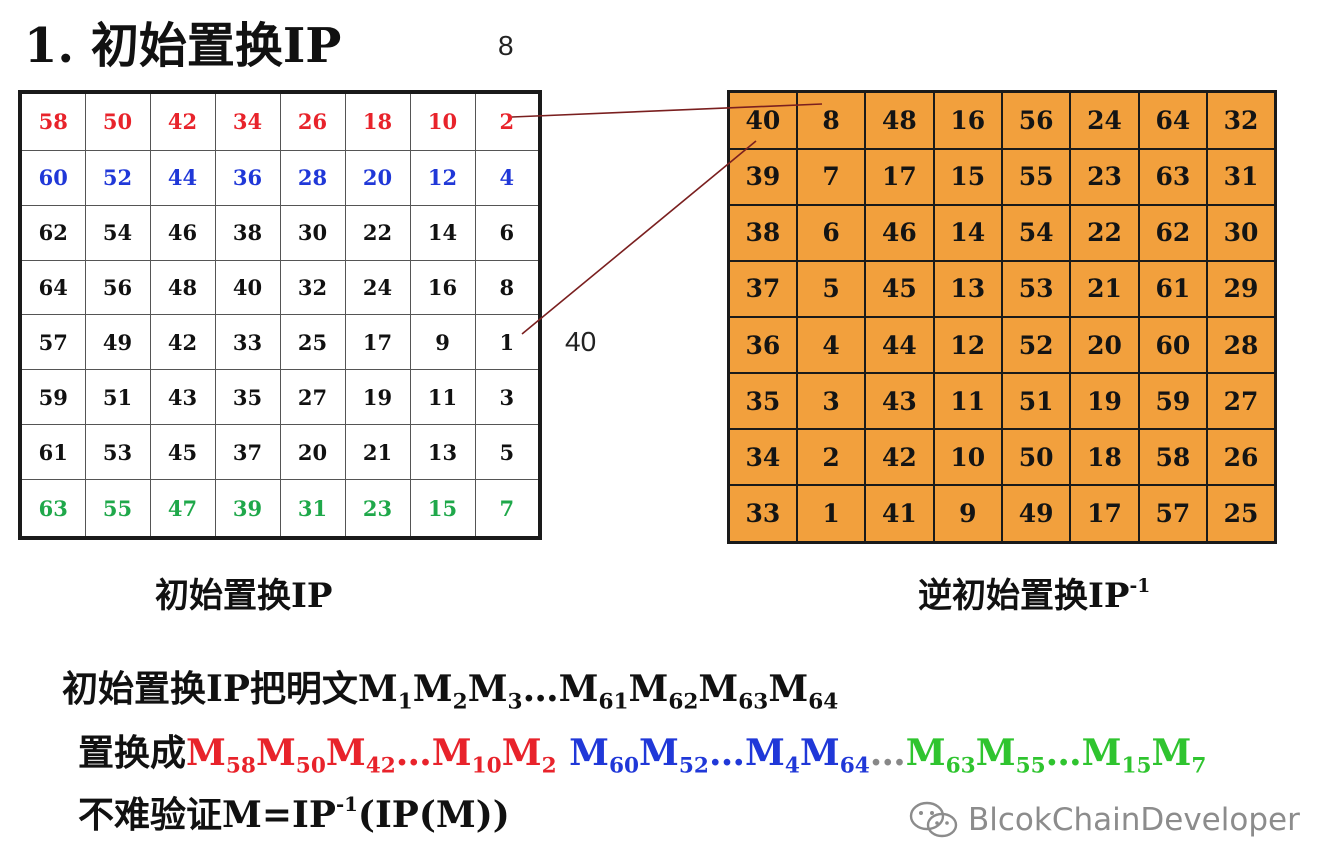  Describe the element at coordinates (346, 804) in the screenshot. I see `formula-segment: -1` at that location.